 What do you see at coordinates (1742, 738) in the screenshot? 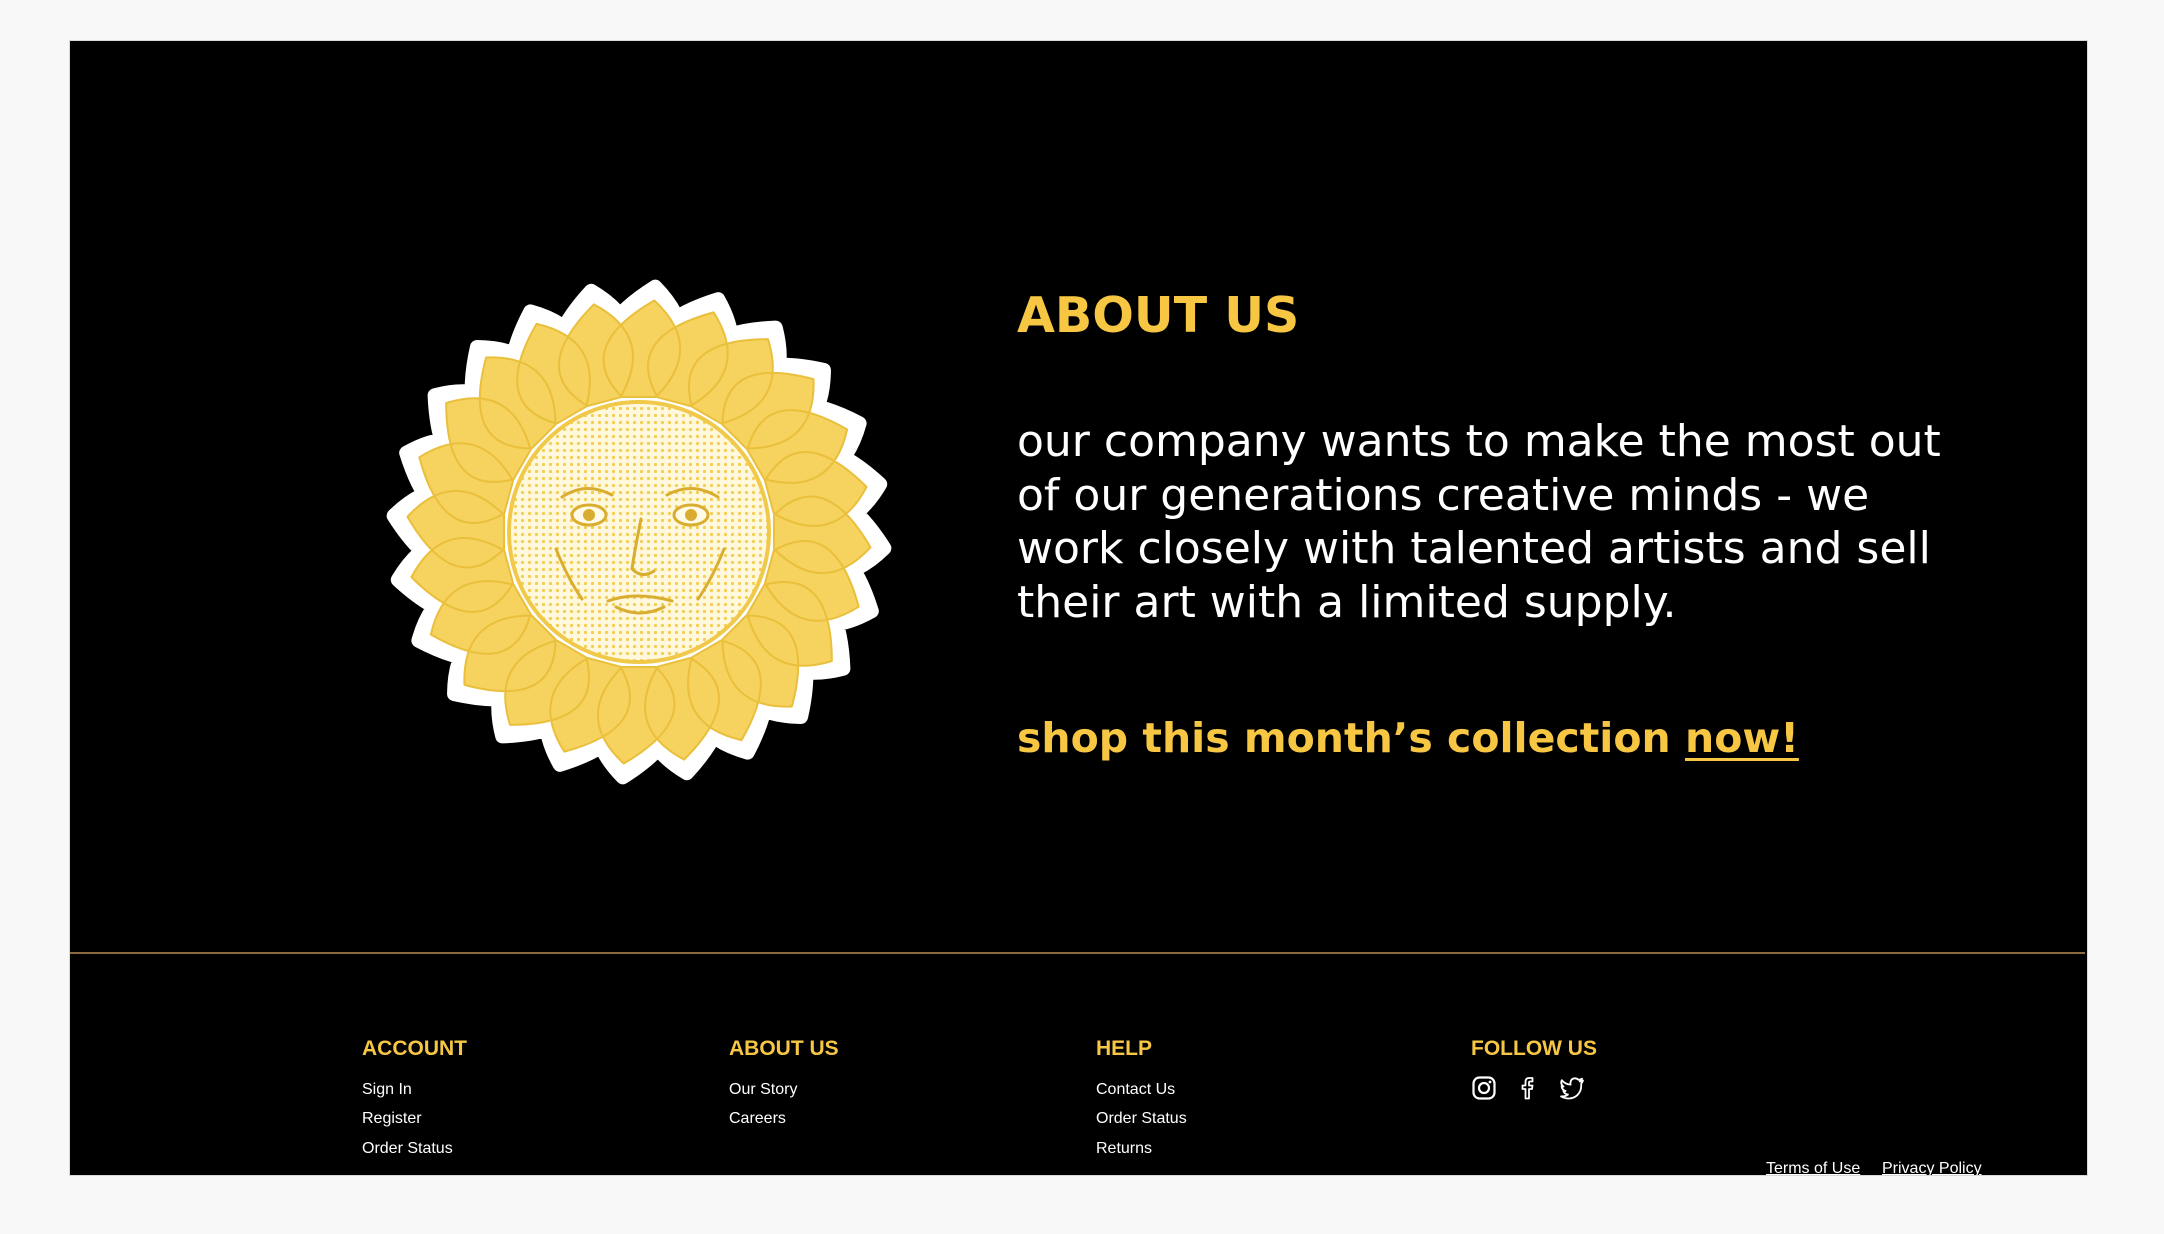
I see `shop-now-link: now!` at bounding box center [1742, 738].